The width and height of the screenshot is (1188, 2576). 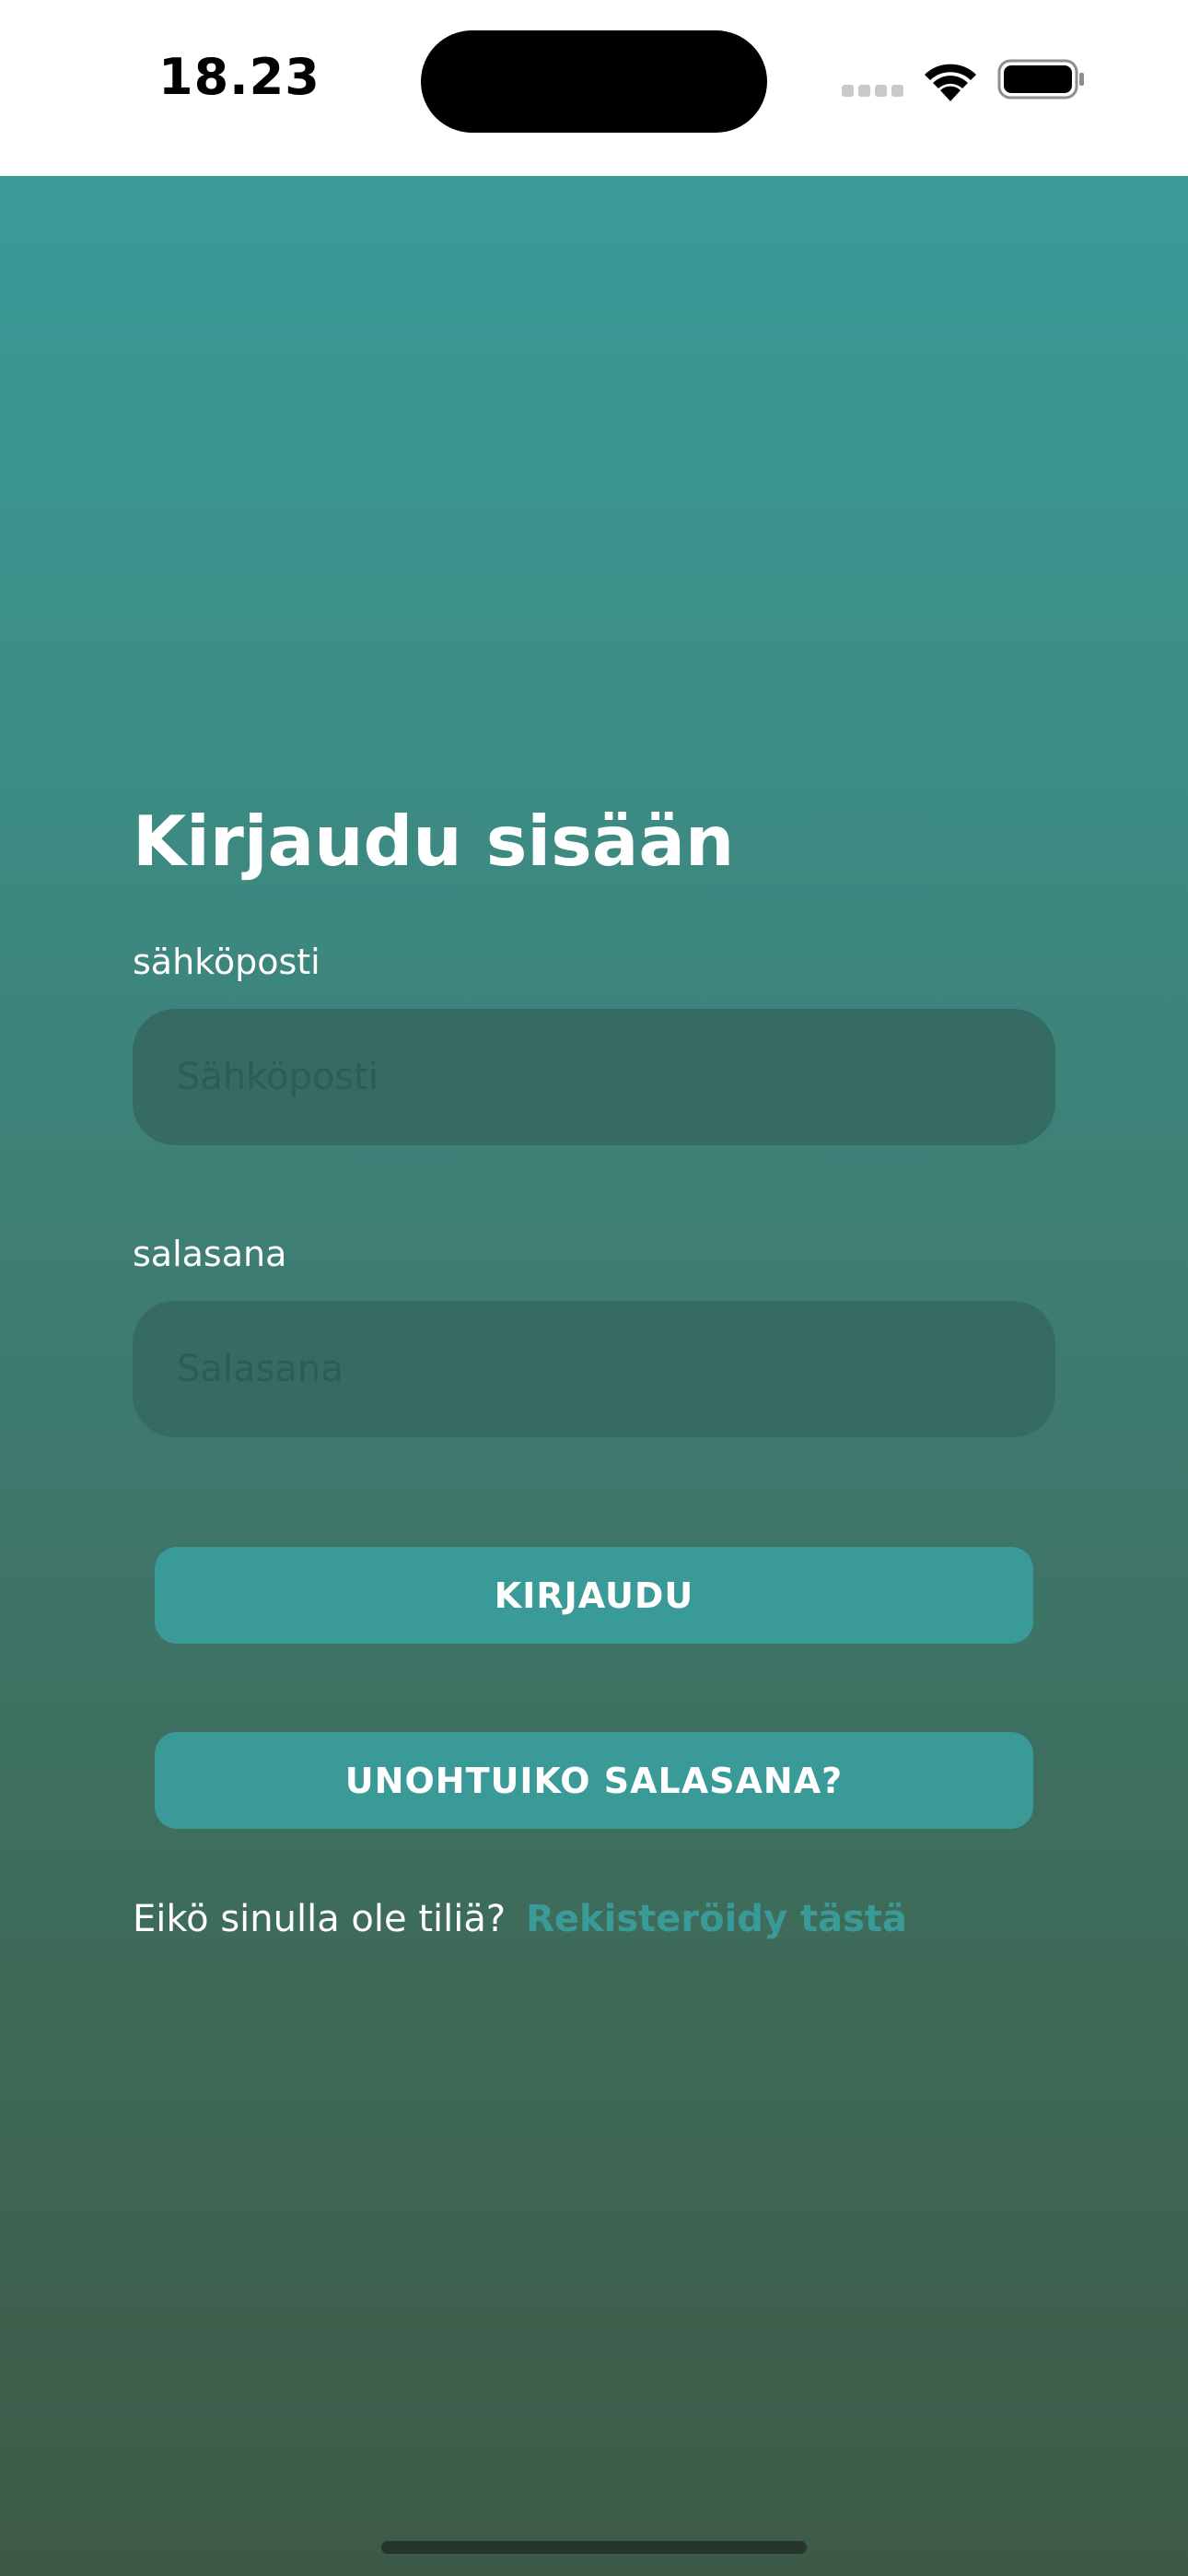 What do you see at coordinates (594, 2547) in the screenshot?
I see `home-indicator` at bounding box center [594, 2547].